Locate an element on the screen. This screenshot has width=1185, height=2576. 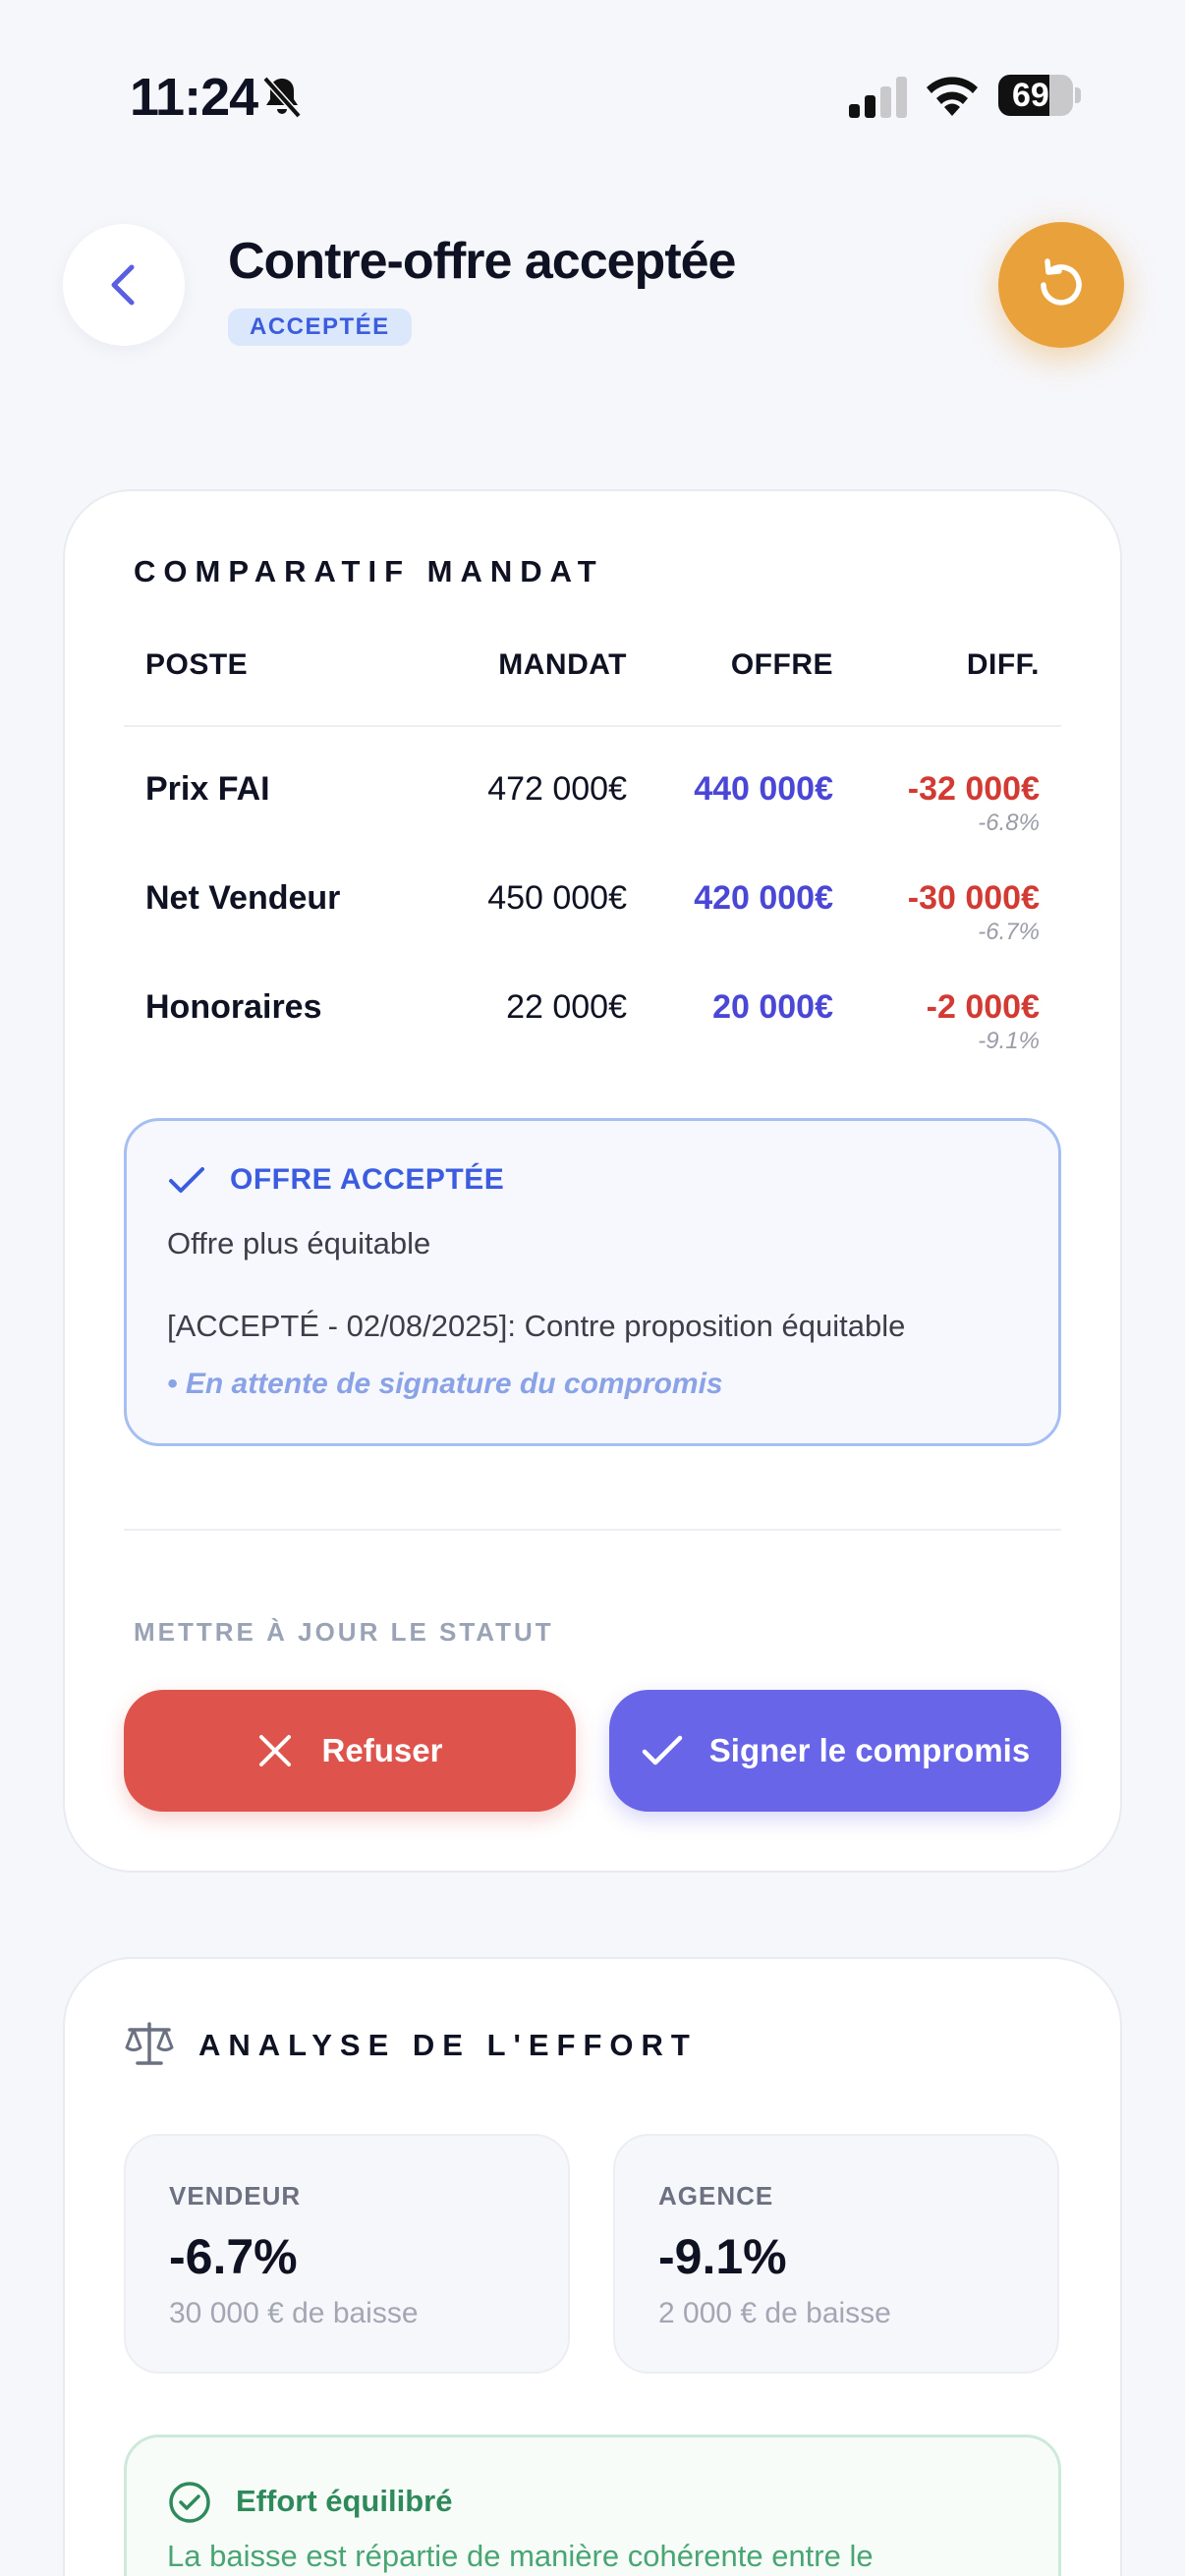
bell-slash-icon is located at coordinates (282, 97).